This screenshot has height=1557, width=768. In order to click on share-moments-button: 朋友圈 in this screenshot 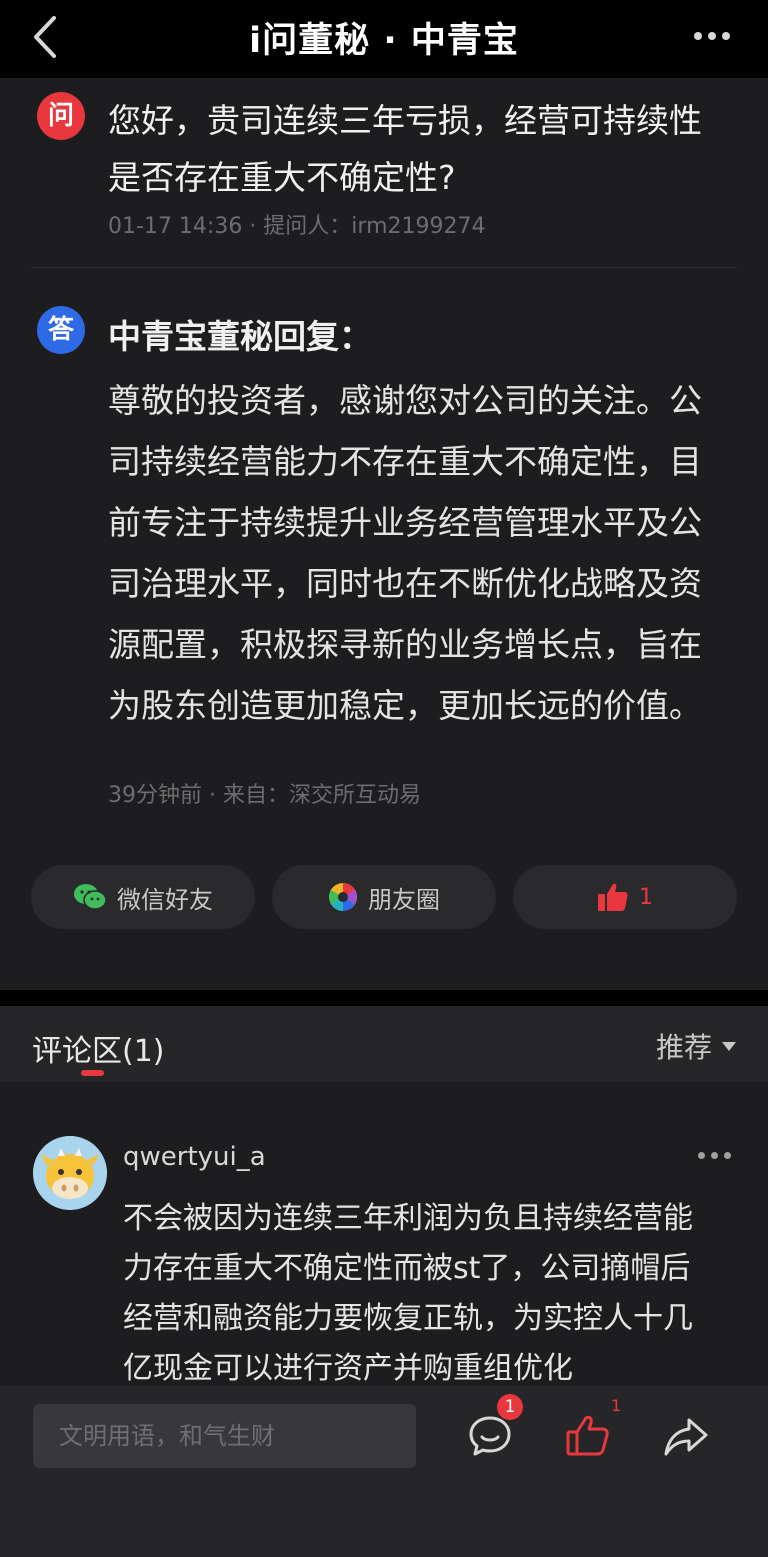, I will do `click(384, 897)`.